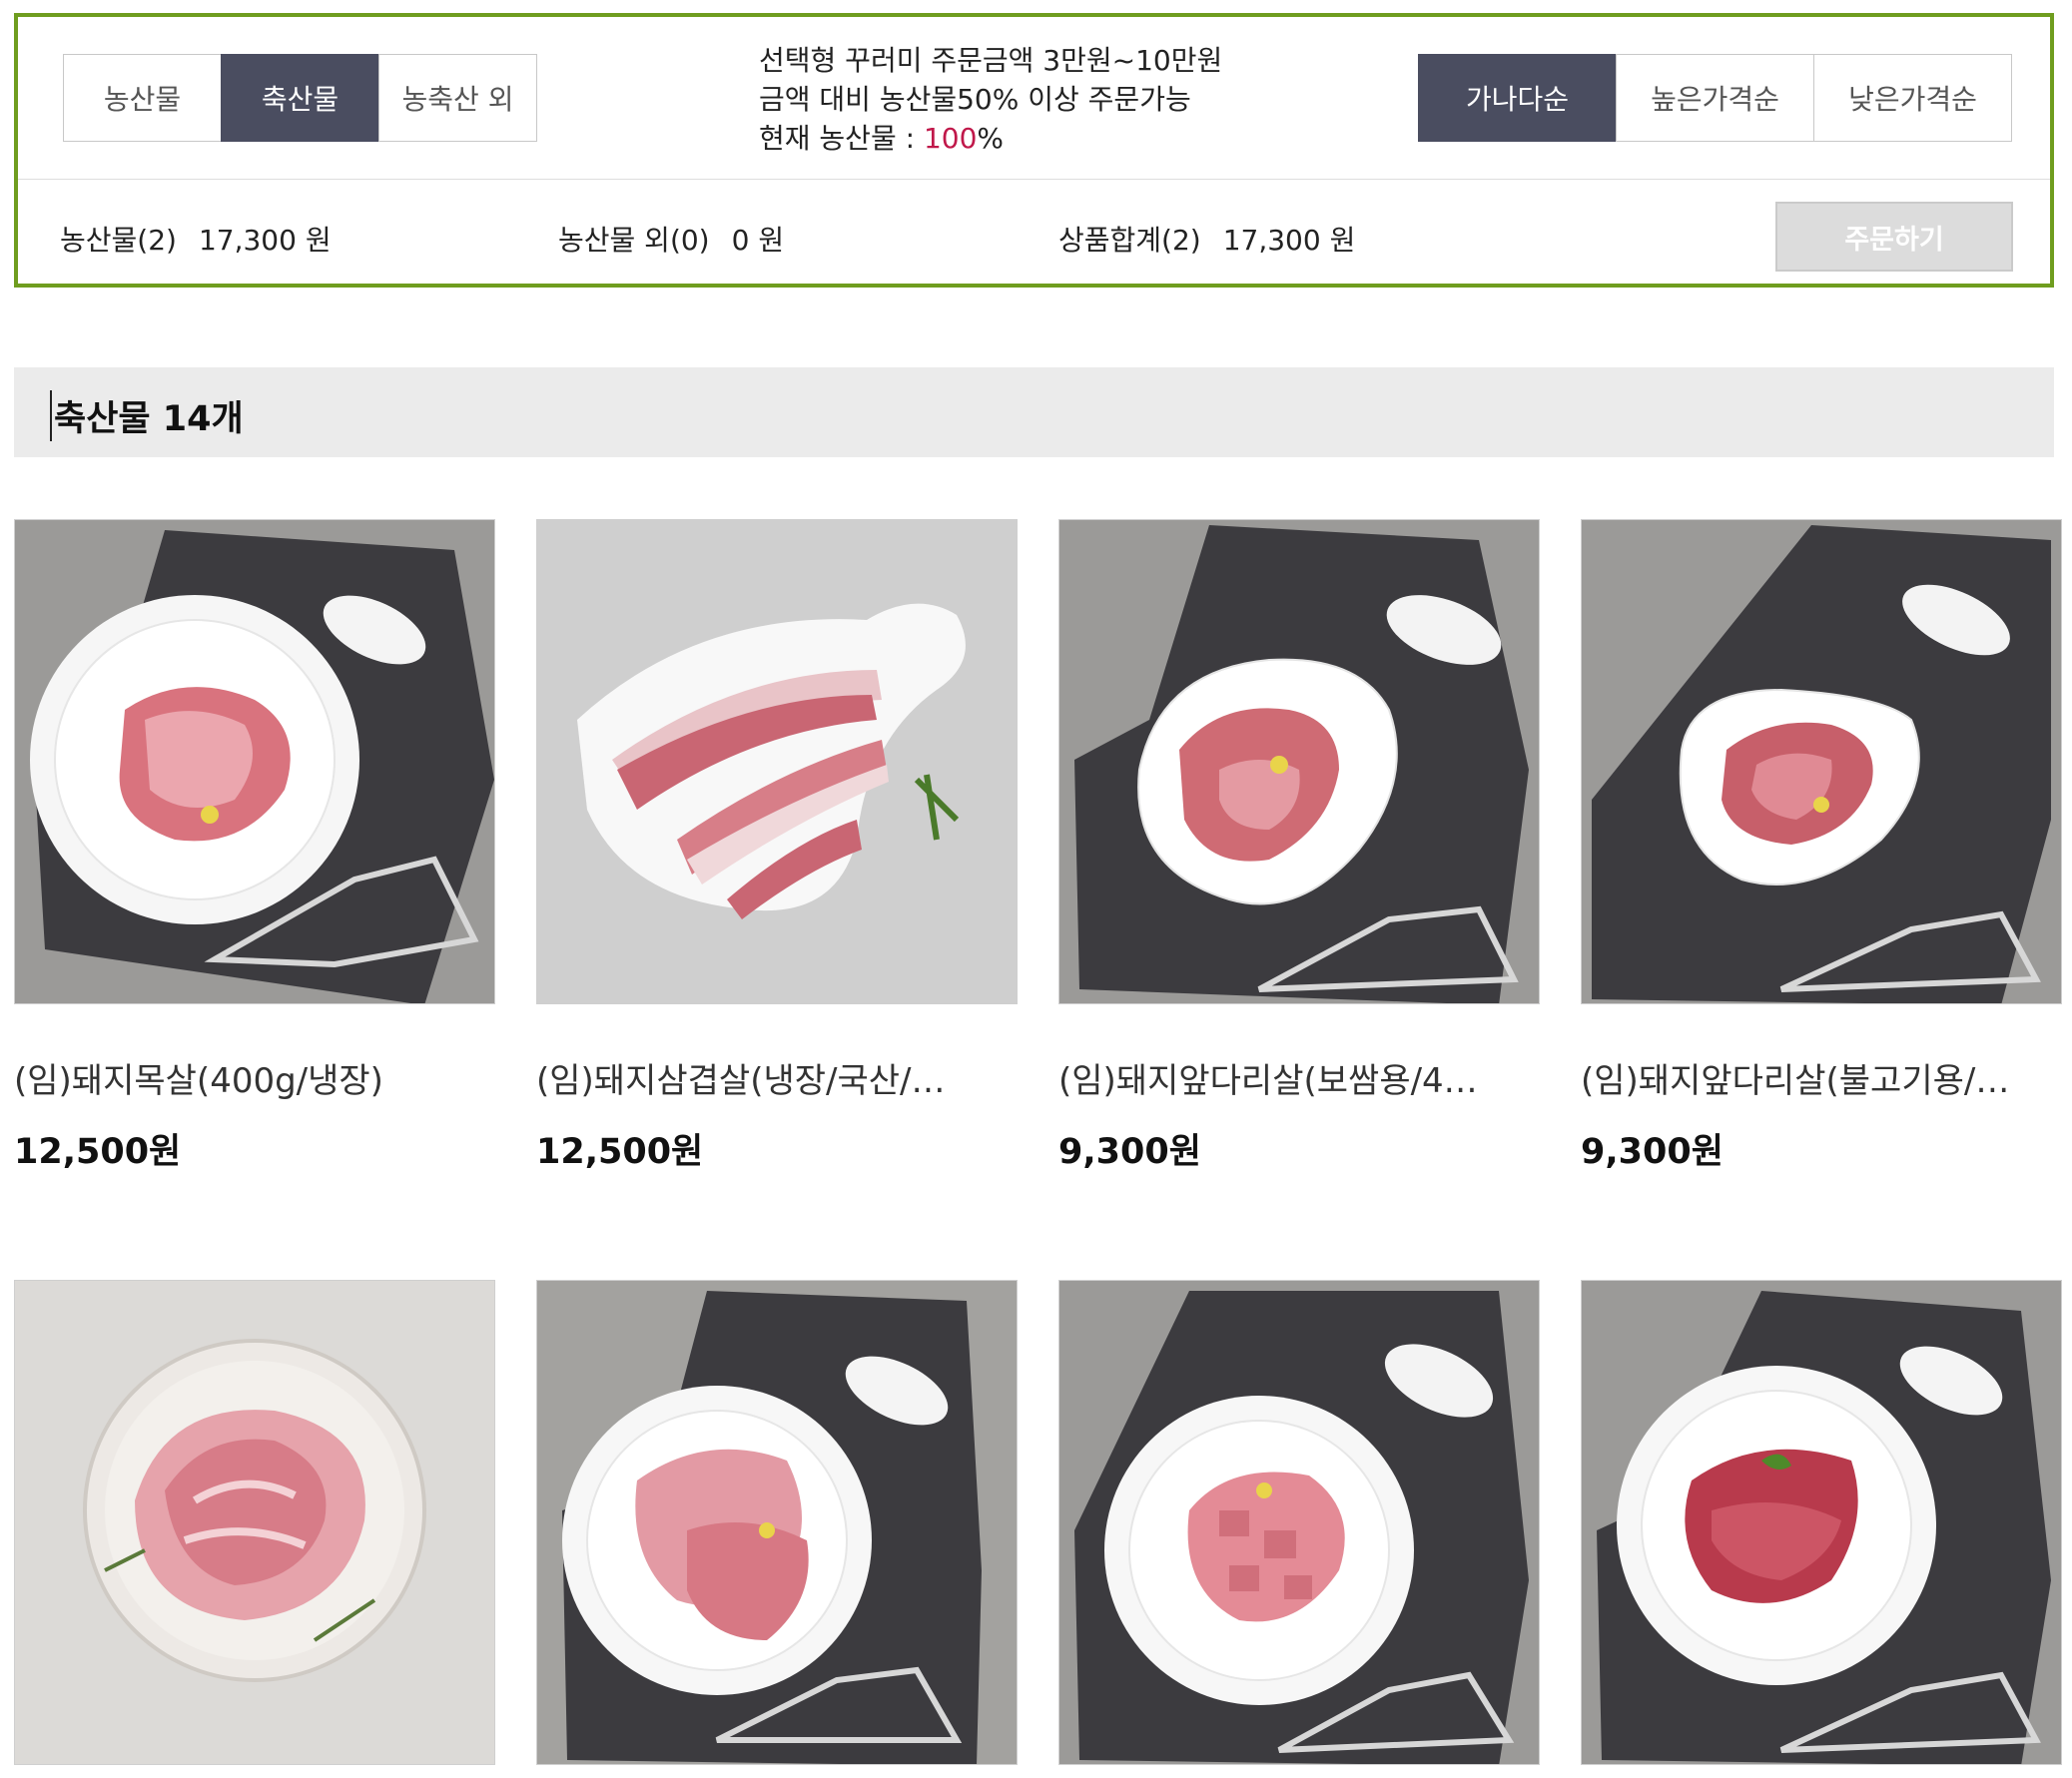  Describe the element at coordinates (196, 239) in the screenshot. I see `summary-farm: 농산물(2) 17,300 원` at that location.